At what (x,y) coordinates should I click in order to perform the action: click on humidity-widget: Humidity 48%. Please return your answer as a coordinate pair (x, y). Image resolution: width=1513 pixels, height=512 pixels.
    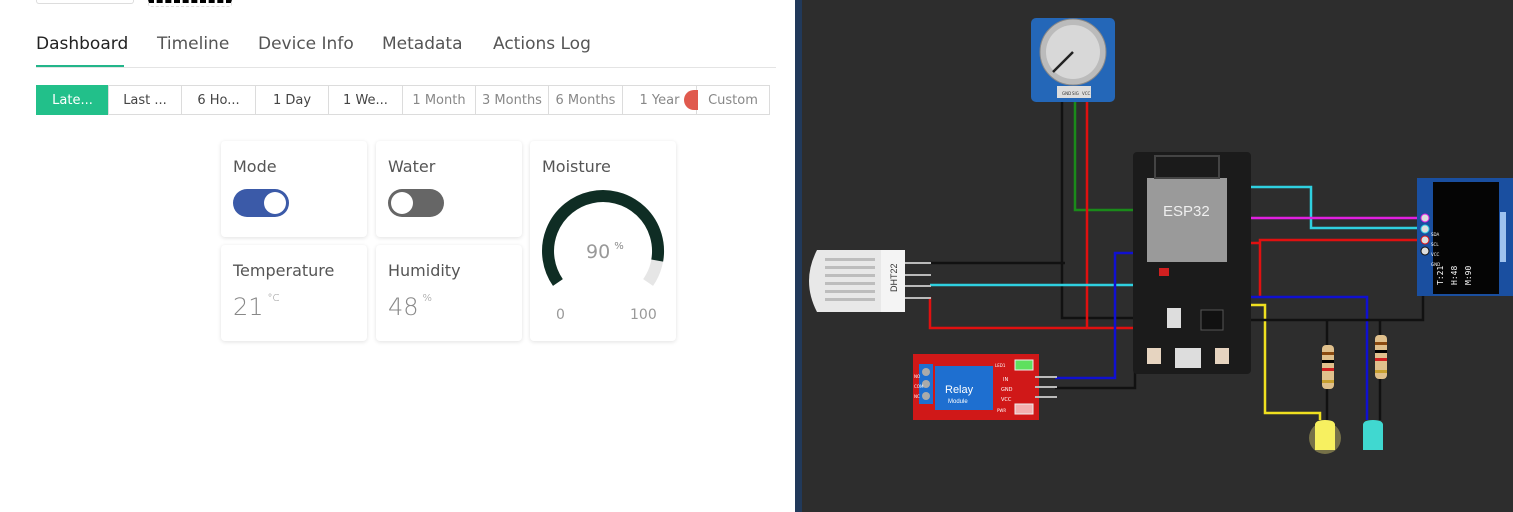
    Looking at the image, I should click on (449, 293).